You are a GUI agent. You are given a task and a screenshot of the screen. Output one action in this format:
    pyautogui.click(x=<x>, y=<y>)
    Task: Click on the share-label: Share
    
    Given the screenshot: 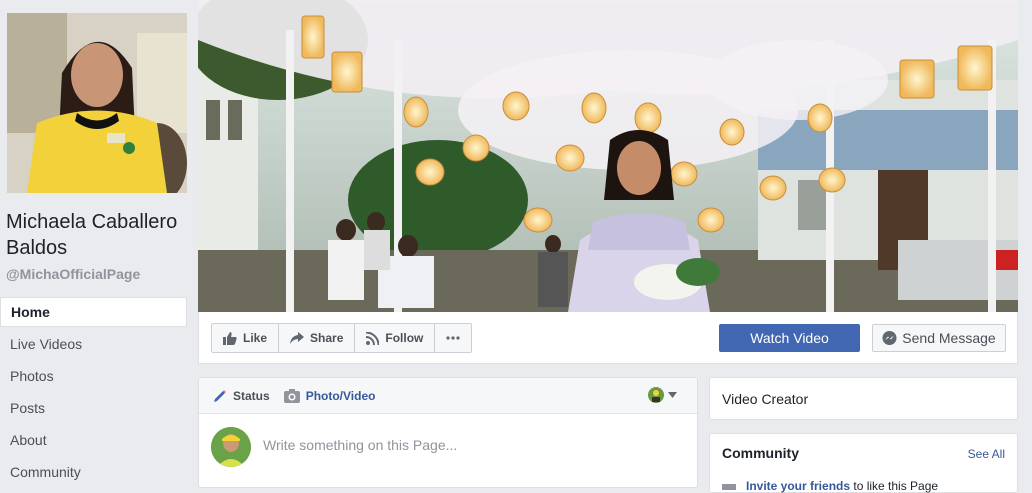 What is the action you would take?
    pyautogui.click(x=327, y=338)
    